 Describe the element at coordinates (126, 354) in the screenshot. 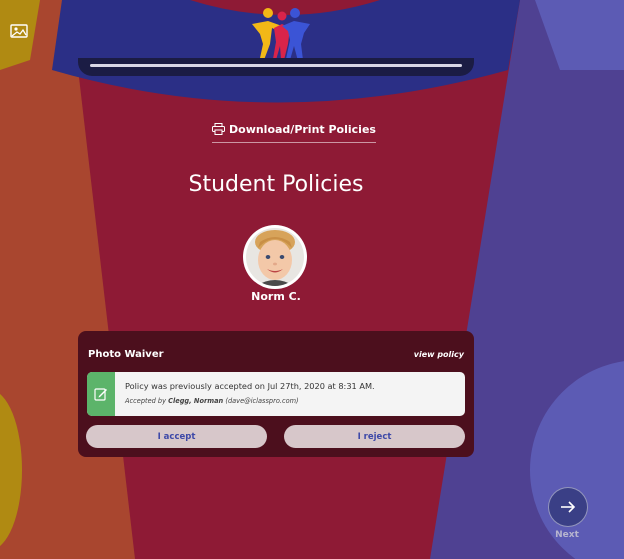

I see `policy-title: Photo Waiver` at that location.